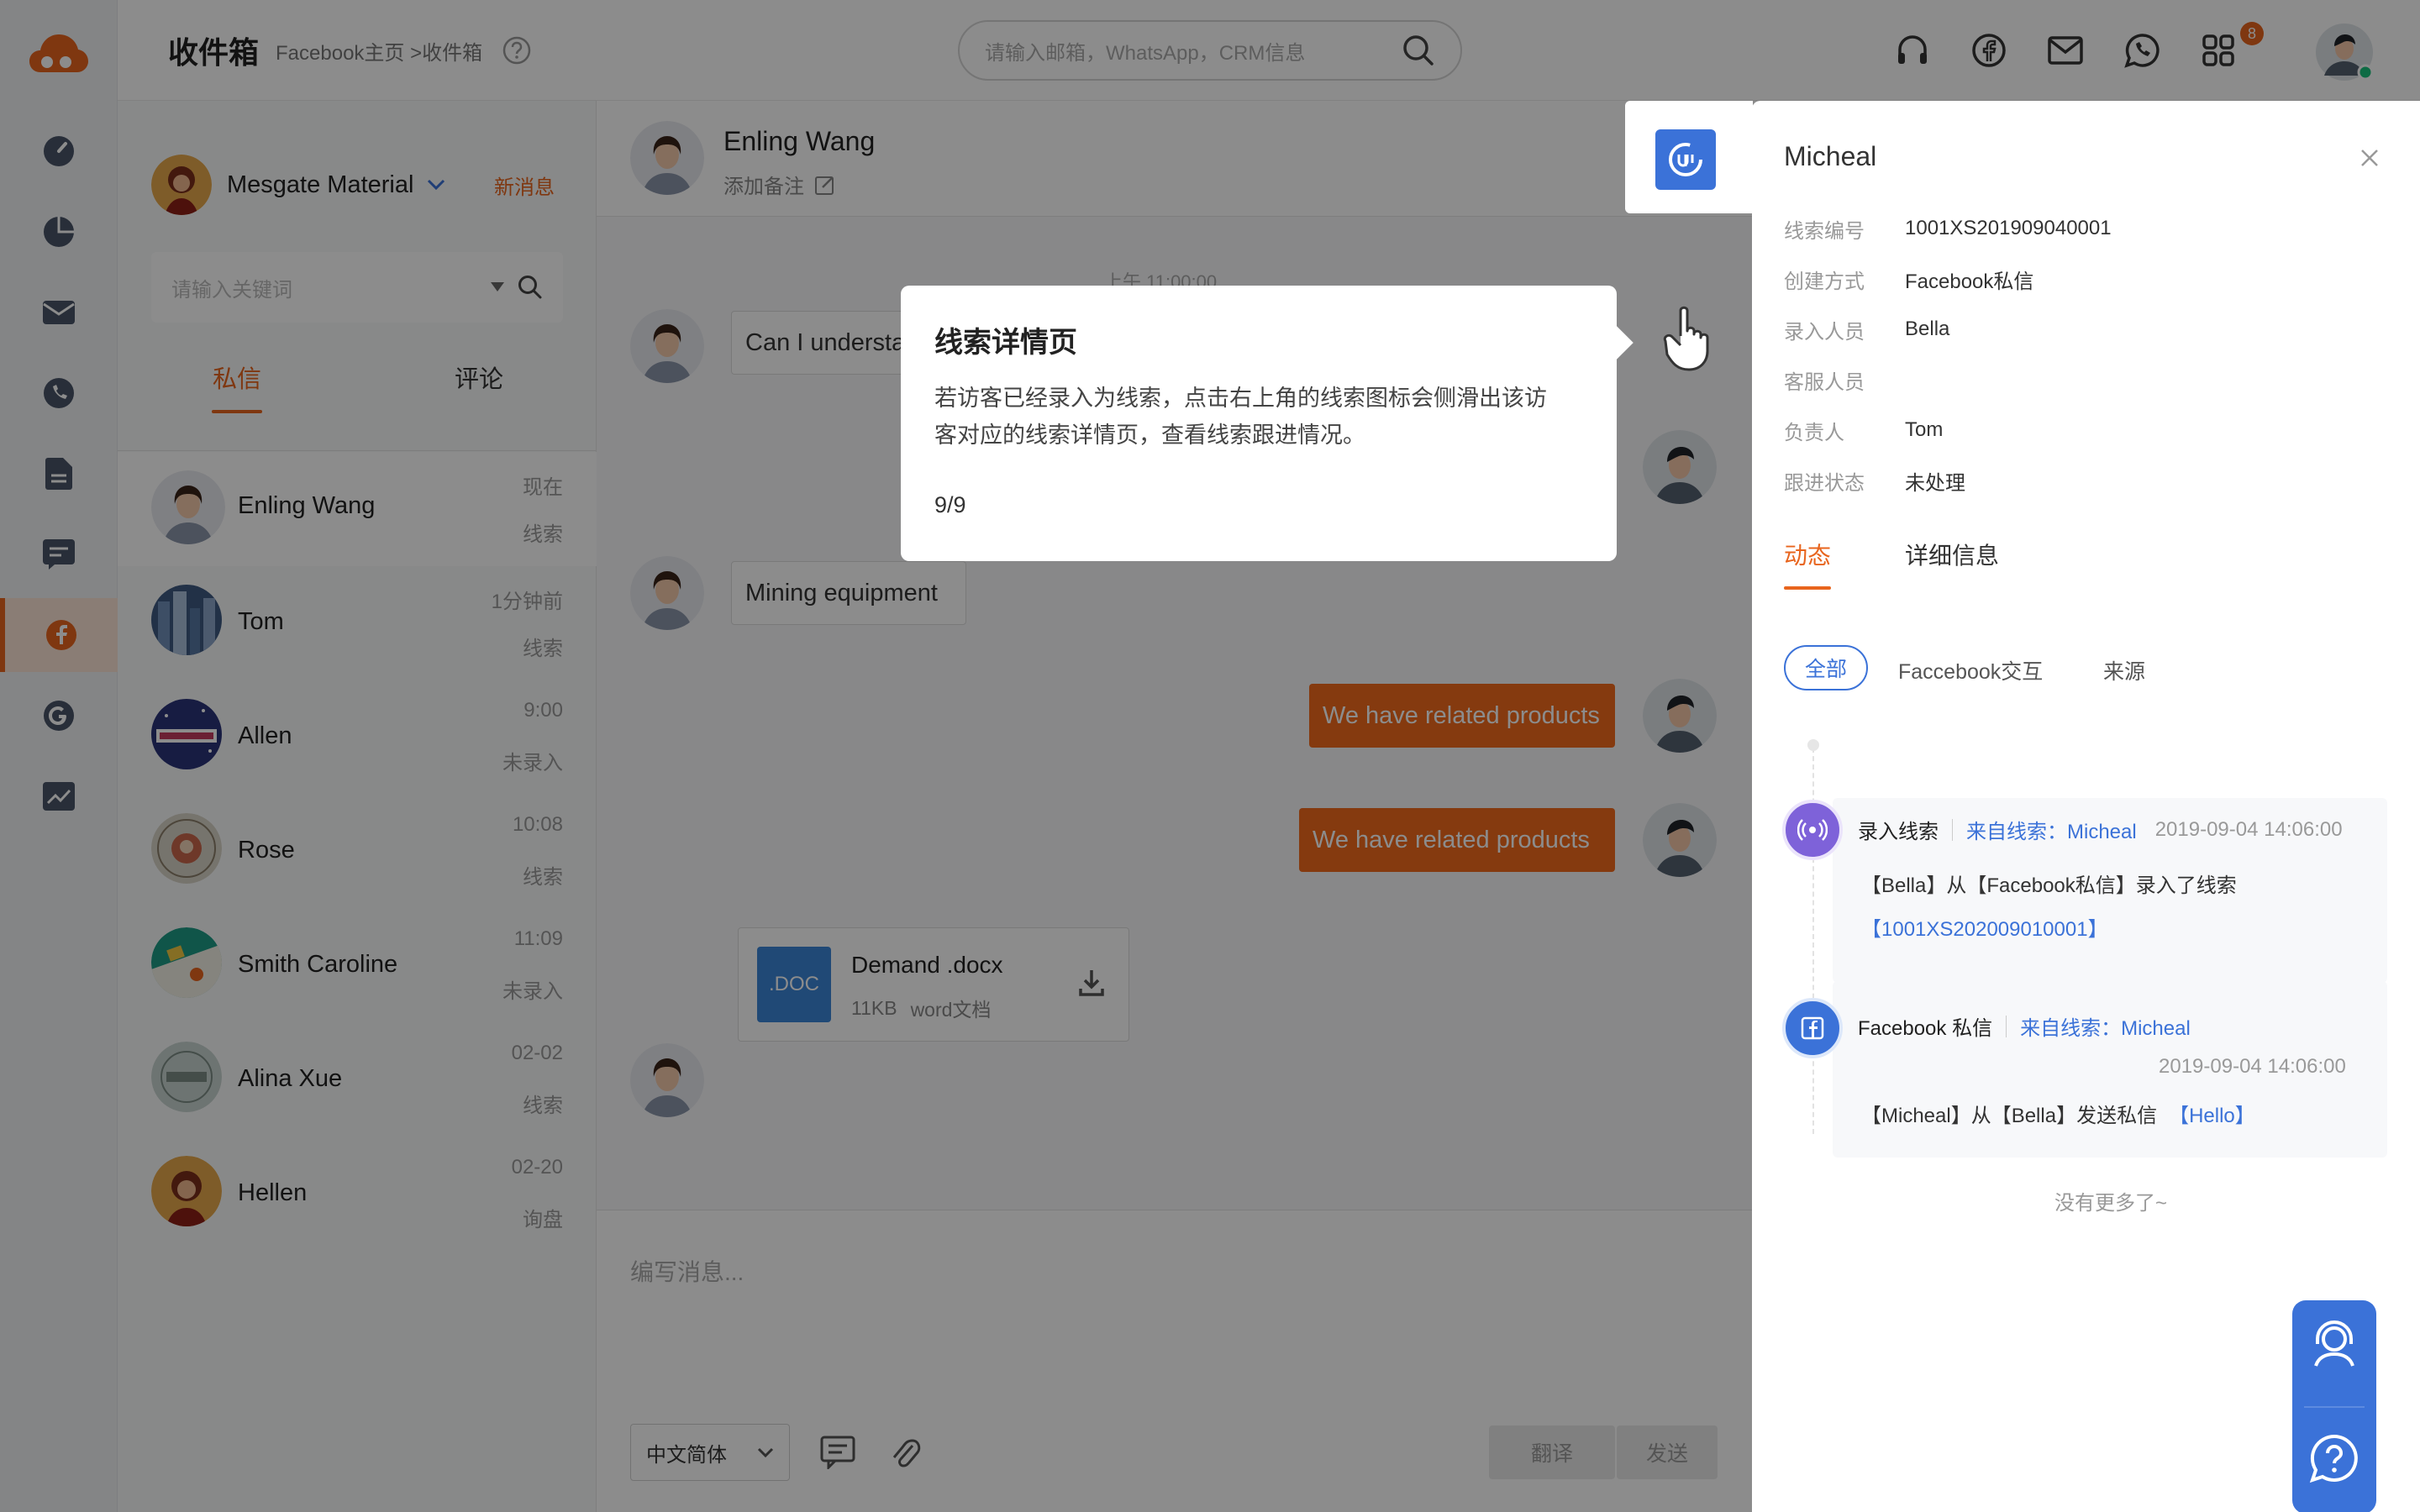 The image size is (2420, 1512). I want to click on field-label: 客服人员, so click(1824, 382).